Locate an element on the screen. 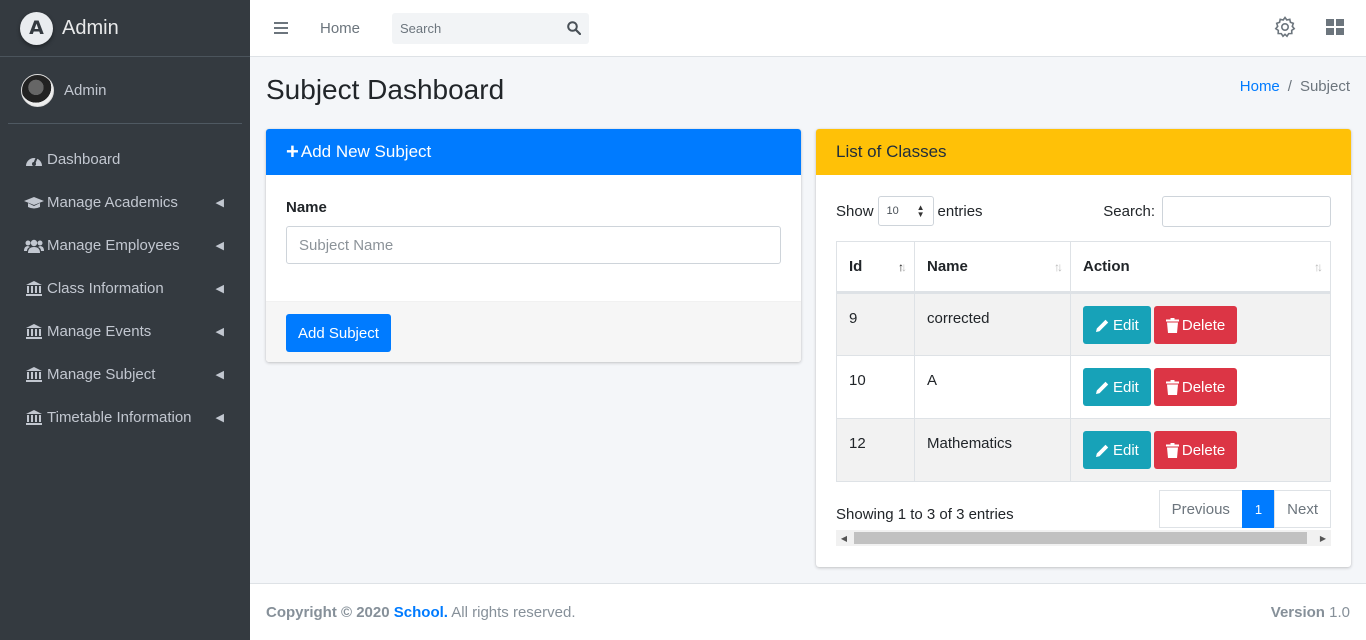  show-label: Show is located at coordinates (855, 211).